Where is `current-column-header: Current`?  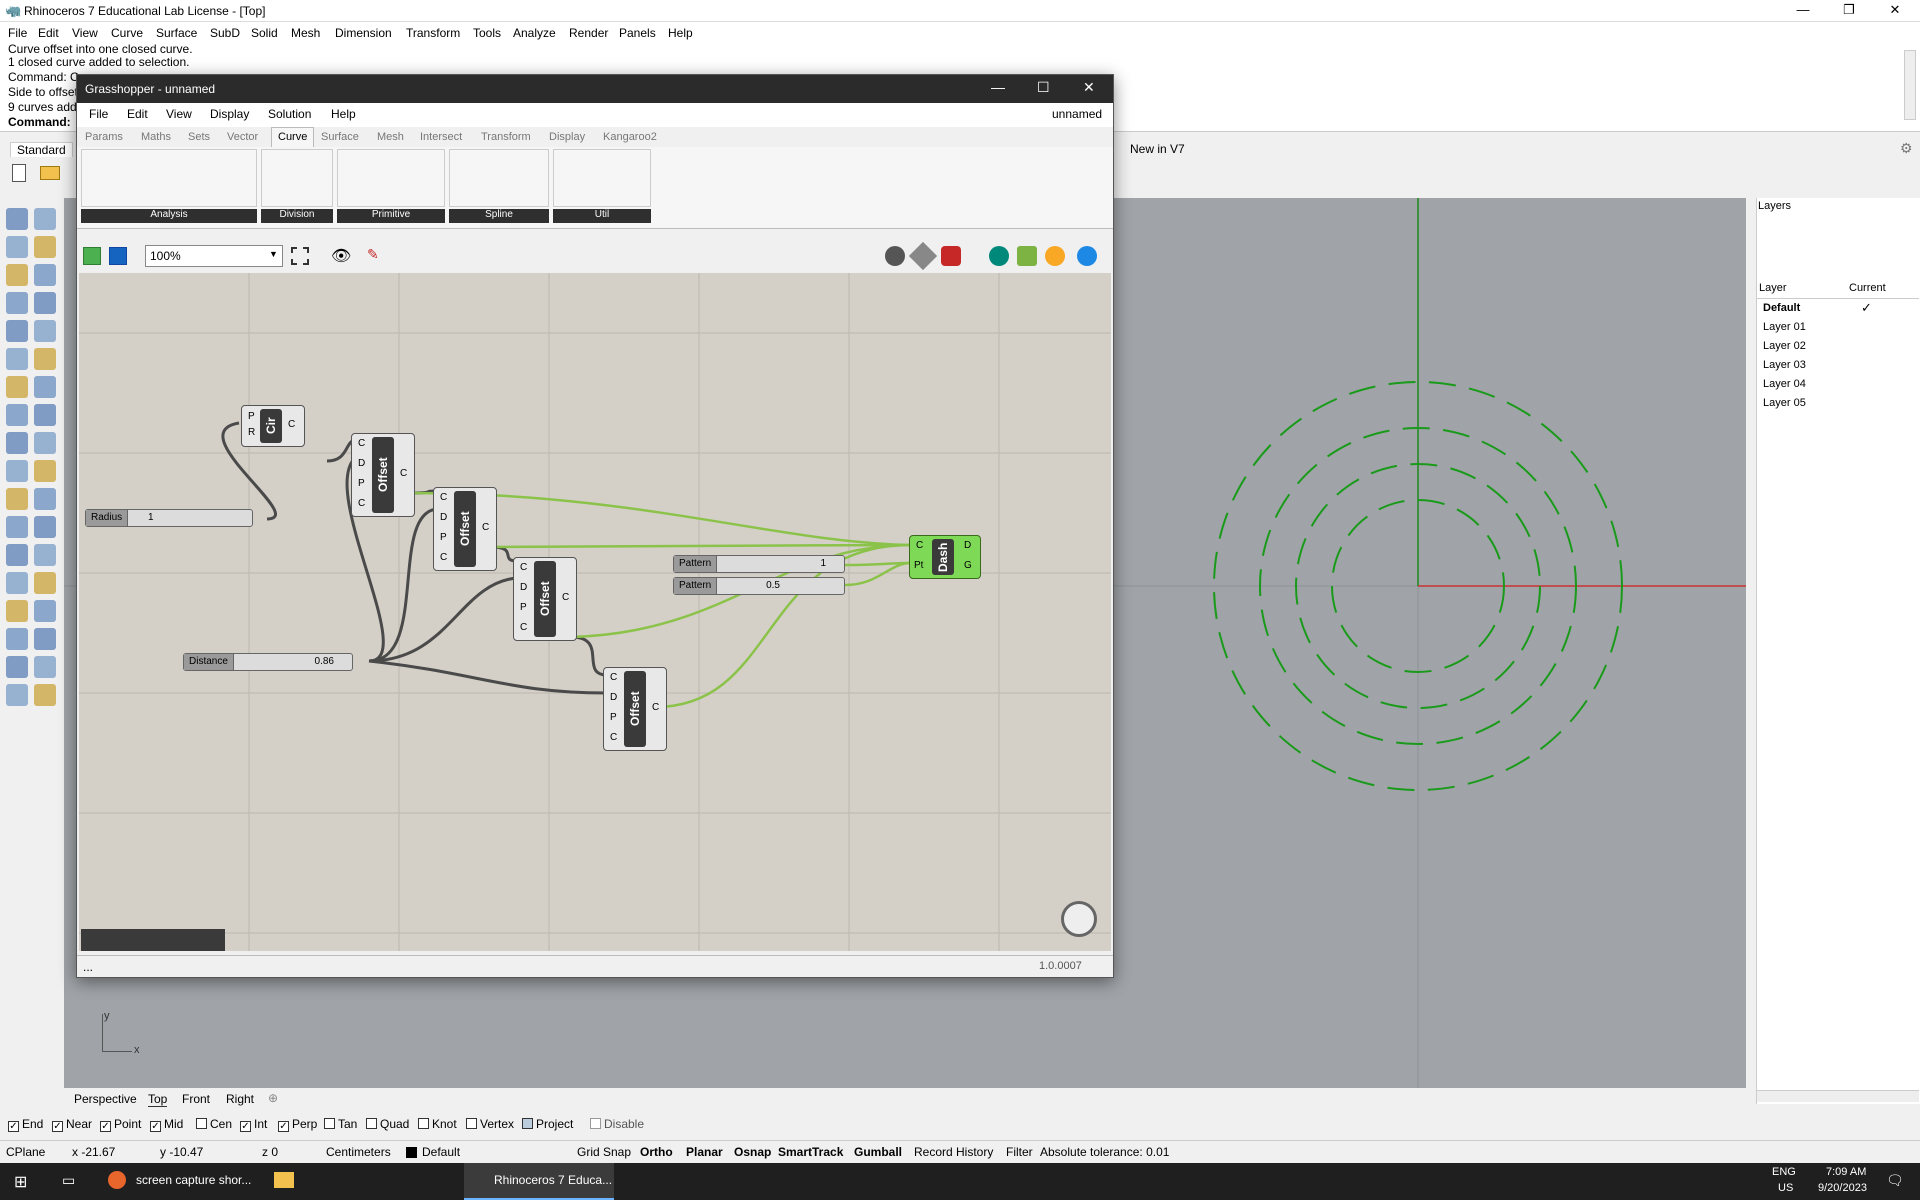
current-column-header: Current is located at coordinates (1867, 288).